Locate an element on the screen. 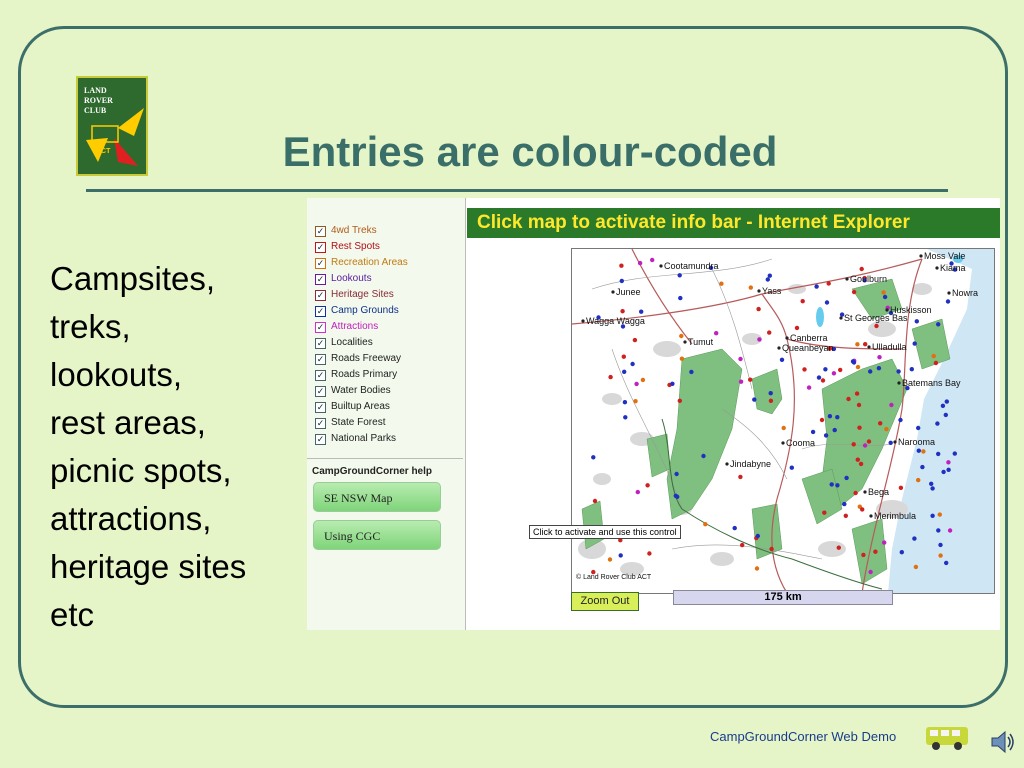 The width and height of the screenshot is (1024, 768). layer-toggle: ✓ 4wd Treks is located at coordinates (346, 231).